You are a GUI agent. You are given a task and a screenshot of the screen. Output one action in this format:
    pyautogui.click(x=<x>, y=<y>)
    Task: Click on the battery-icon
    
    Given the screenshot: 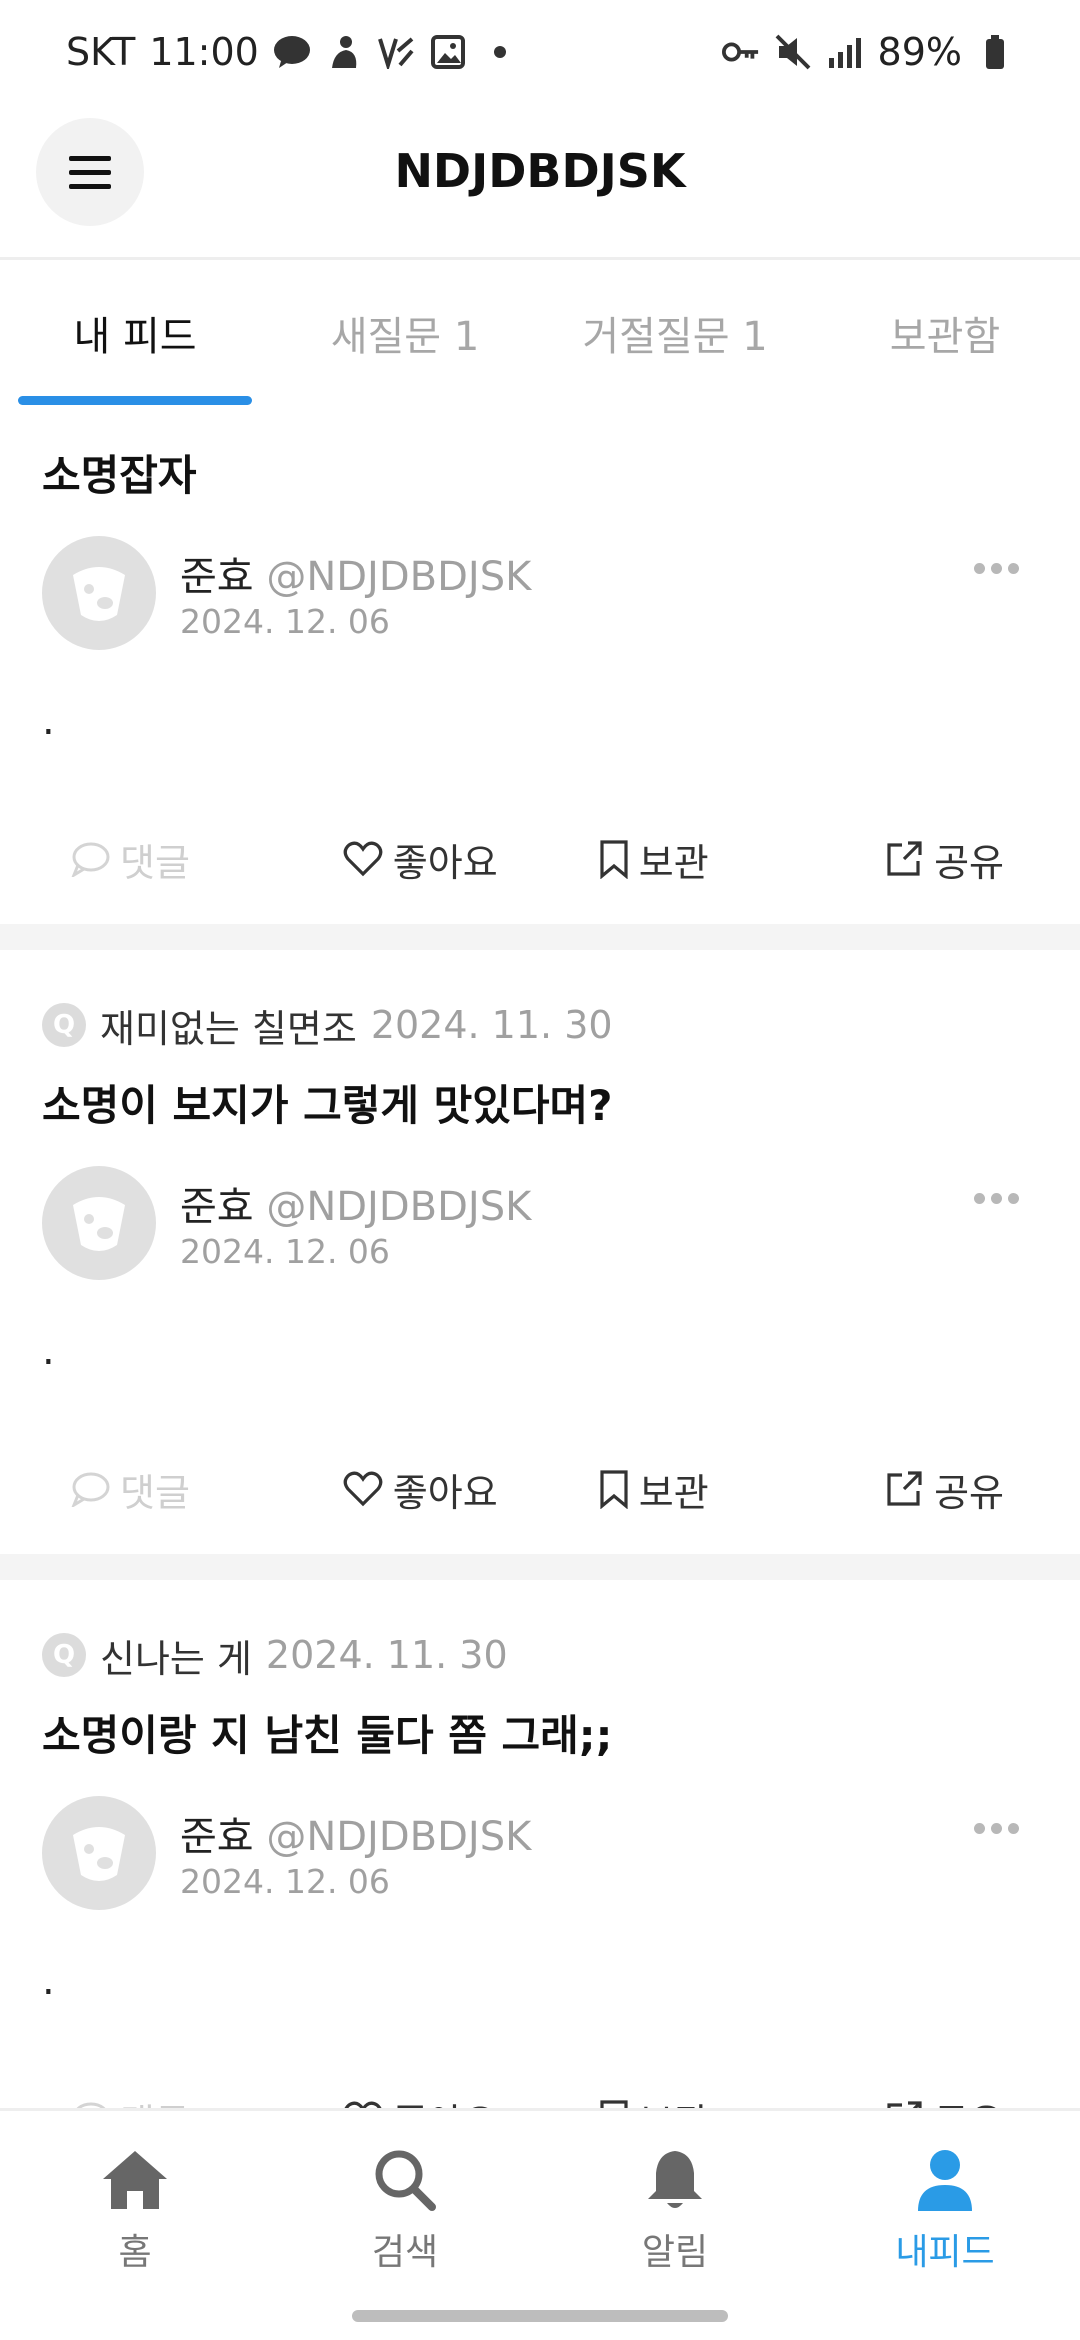 What is the action you would take?
    pyautogui.click(x=995, y=52)
    